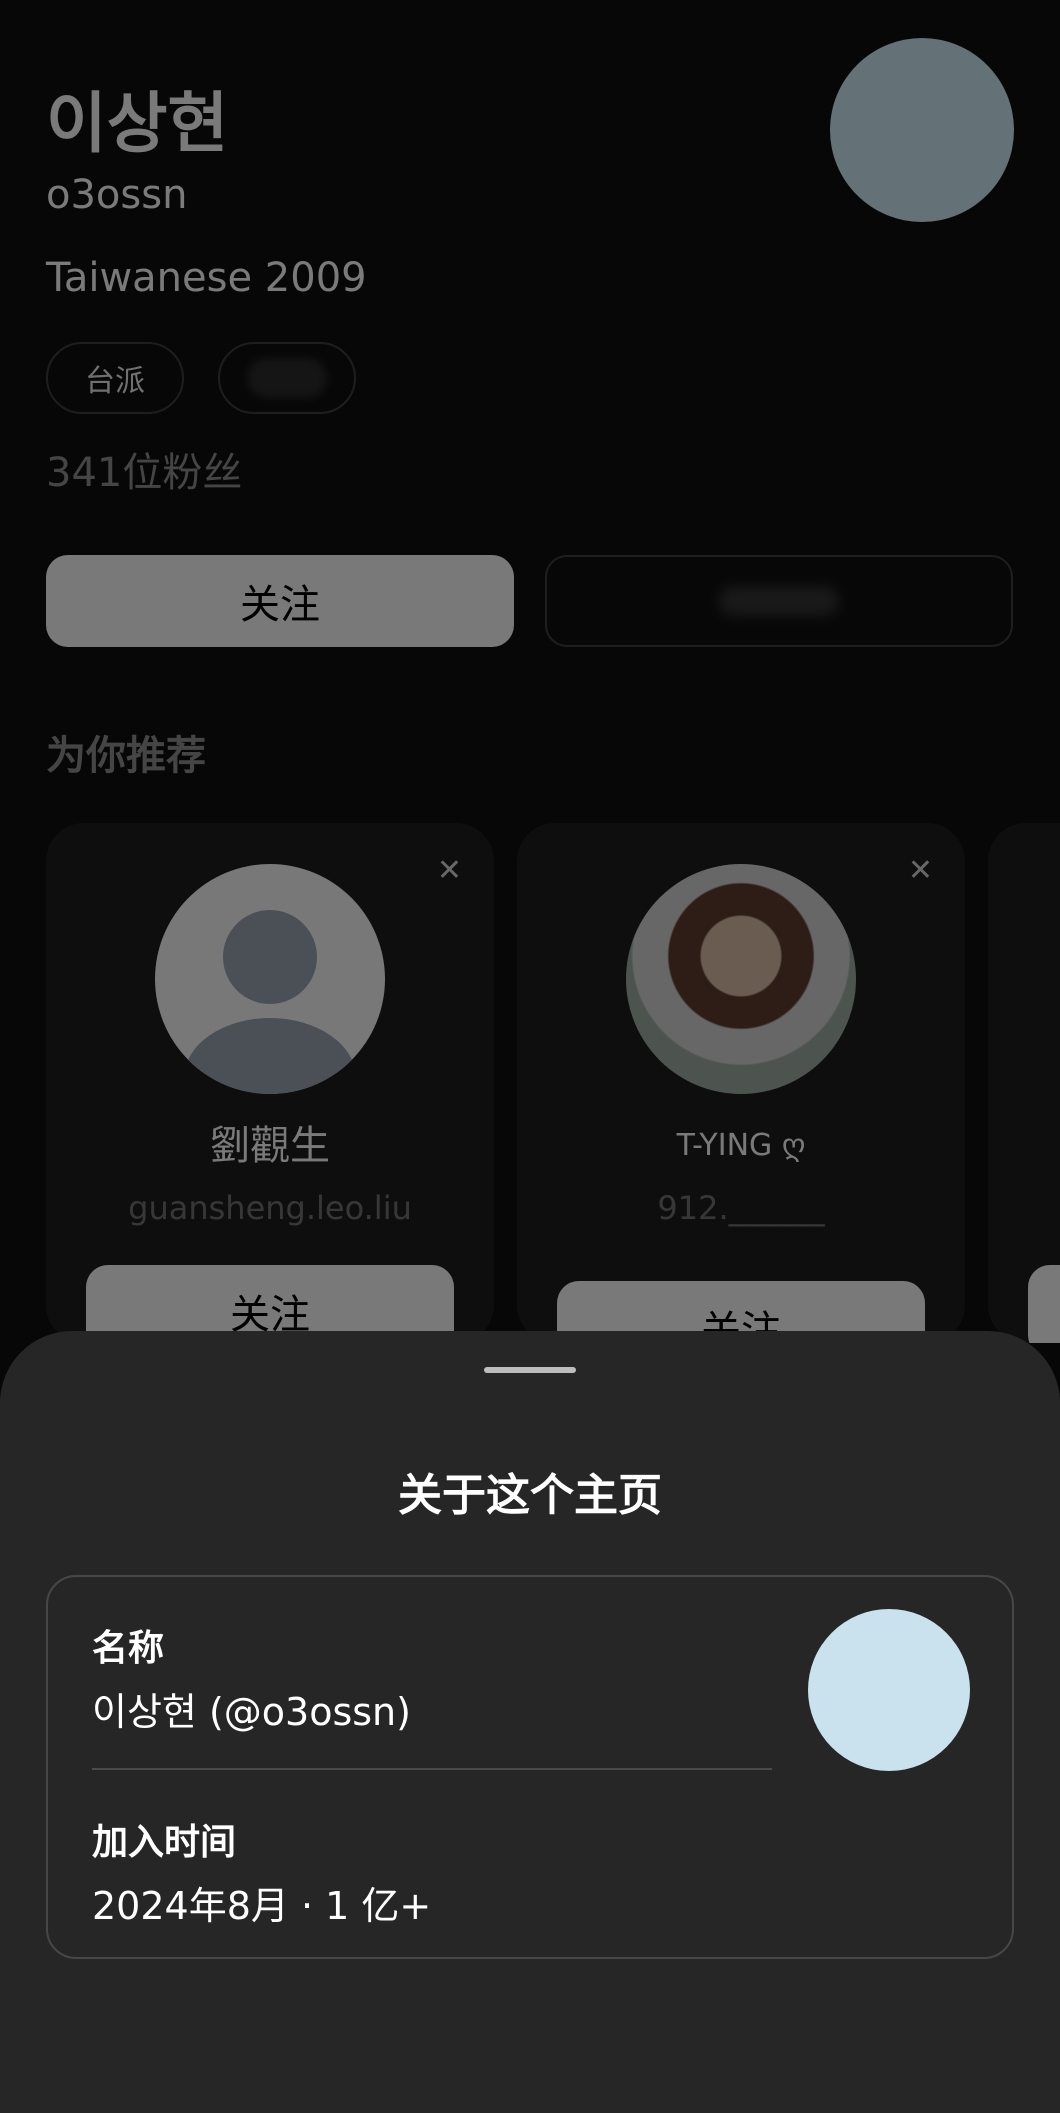 Image resolution: width=1060 pixels, height=2113 pixels. I want to click on avatar, so click(889, 1690).